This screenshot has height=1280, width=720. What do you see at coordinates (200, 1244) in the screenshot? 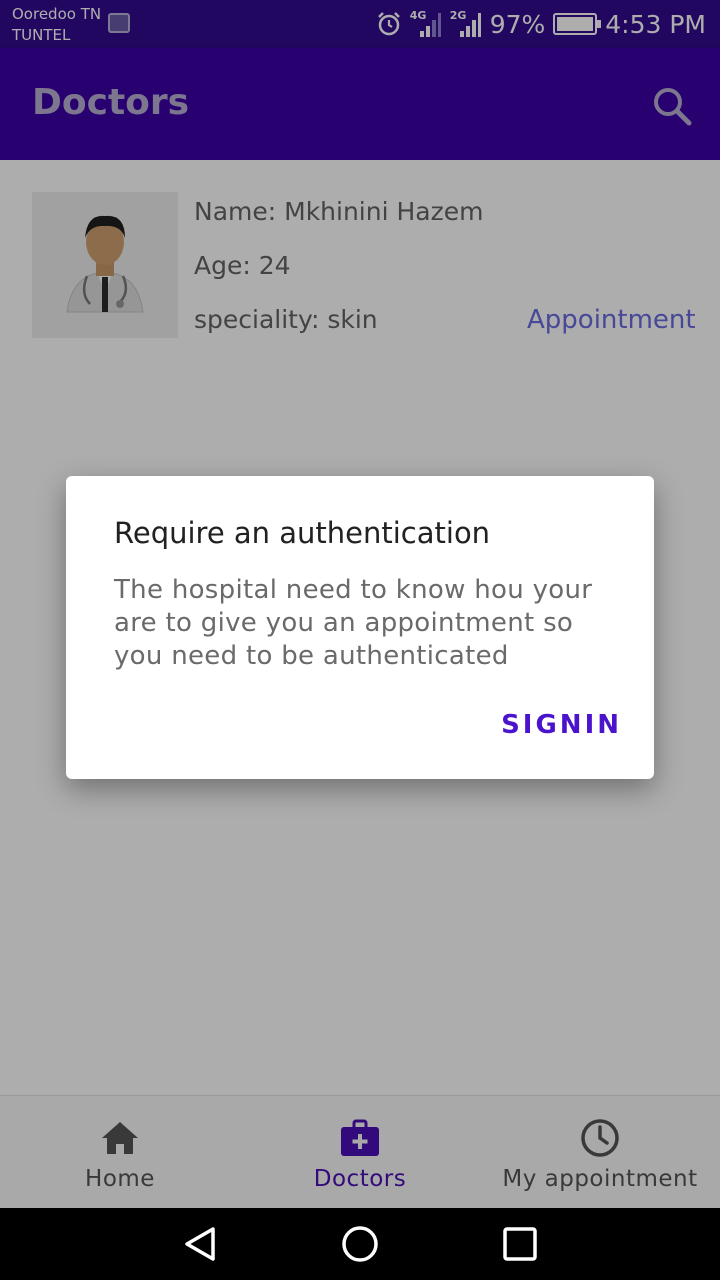
I see `back-icon` at bounding box center [200, 1244].